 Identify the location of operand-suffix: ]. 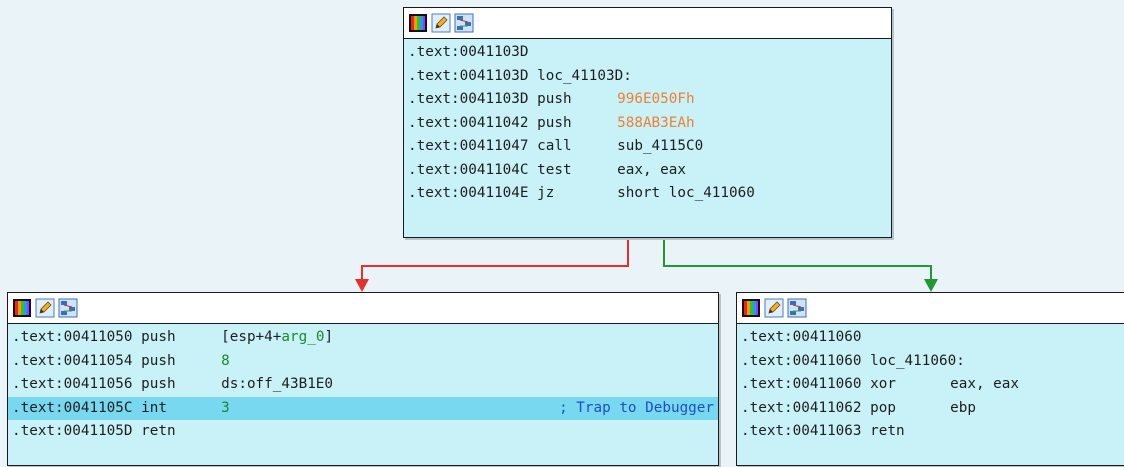
(329, 337).